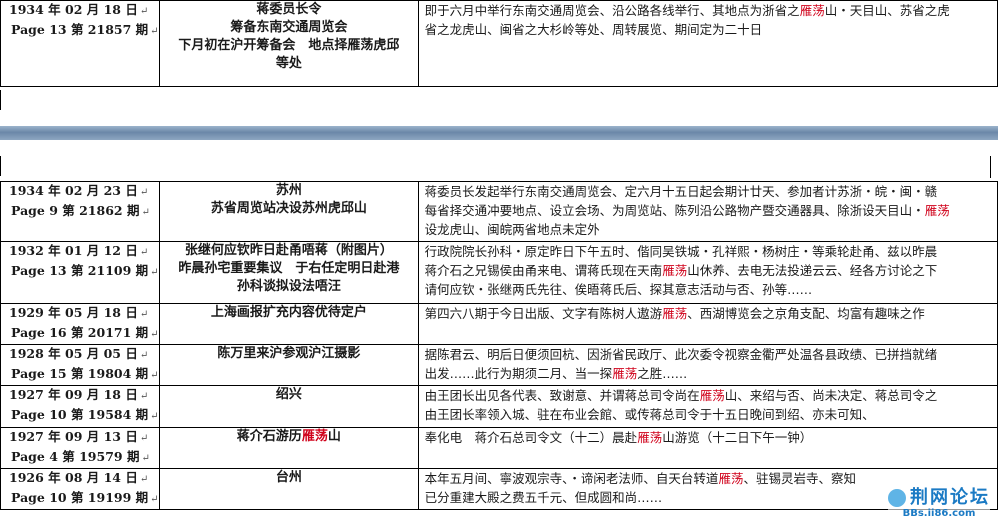 This screenshot has width=998, height=522. What do you see at coordinates (79, 190) in the screenshot?
I see `issue-date: 1934 年 02 月 23 日 ↵` at bounding box center [79, 190].